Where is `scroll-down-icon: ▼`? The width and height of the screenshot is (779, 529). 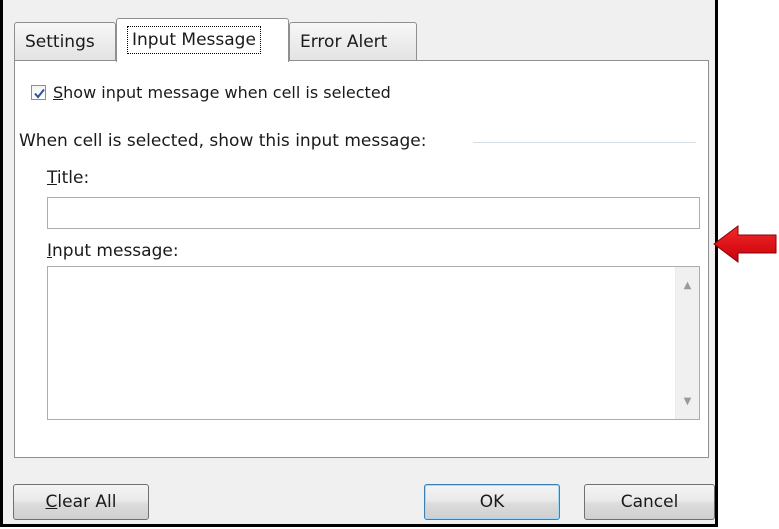 scroll-down-icon: ▼ is located at coordinates (687, 401).